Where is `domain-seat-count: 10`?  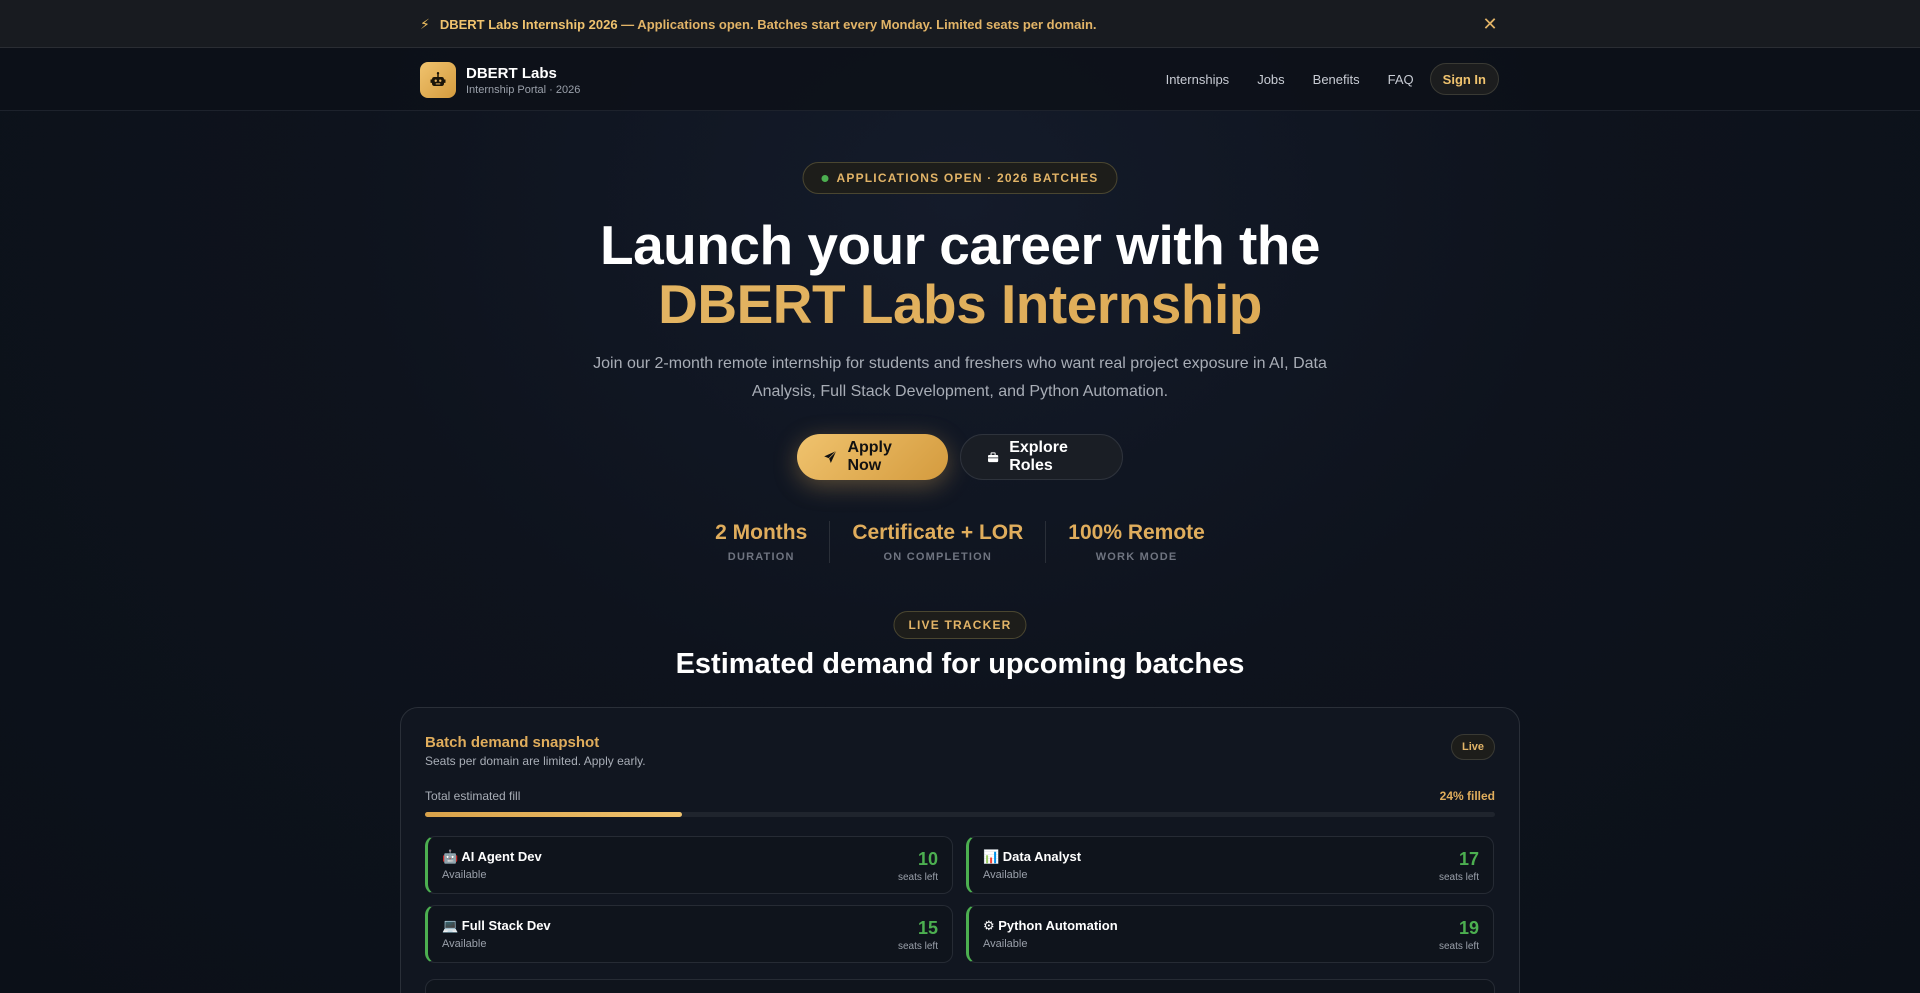
domain-seat-count: 10 is located at coordinates (927, 859).